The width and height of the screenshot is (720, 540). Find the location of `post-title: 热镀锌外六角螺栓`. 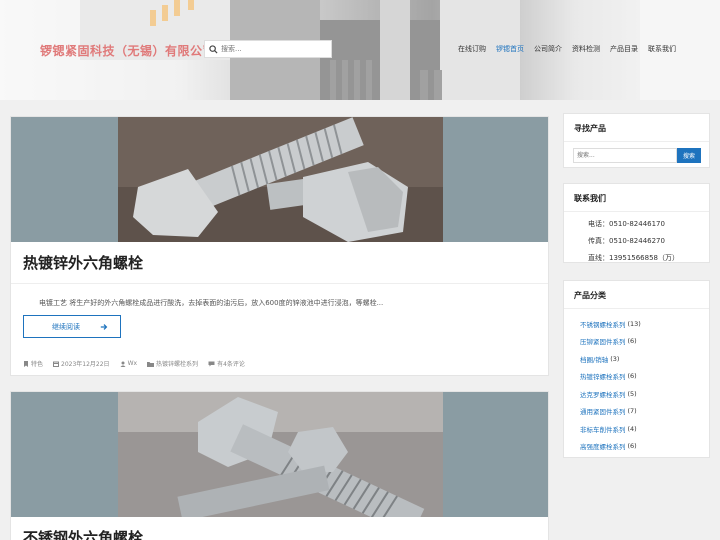

post-title: 热镀锌外六角螺栓 is located at coordinates (285, 263).